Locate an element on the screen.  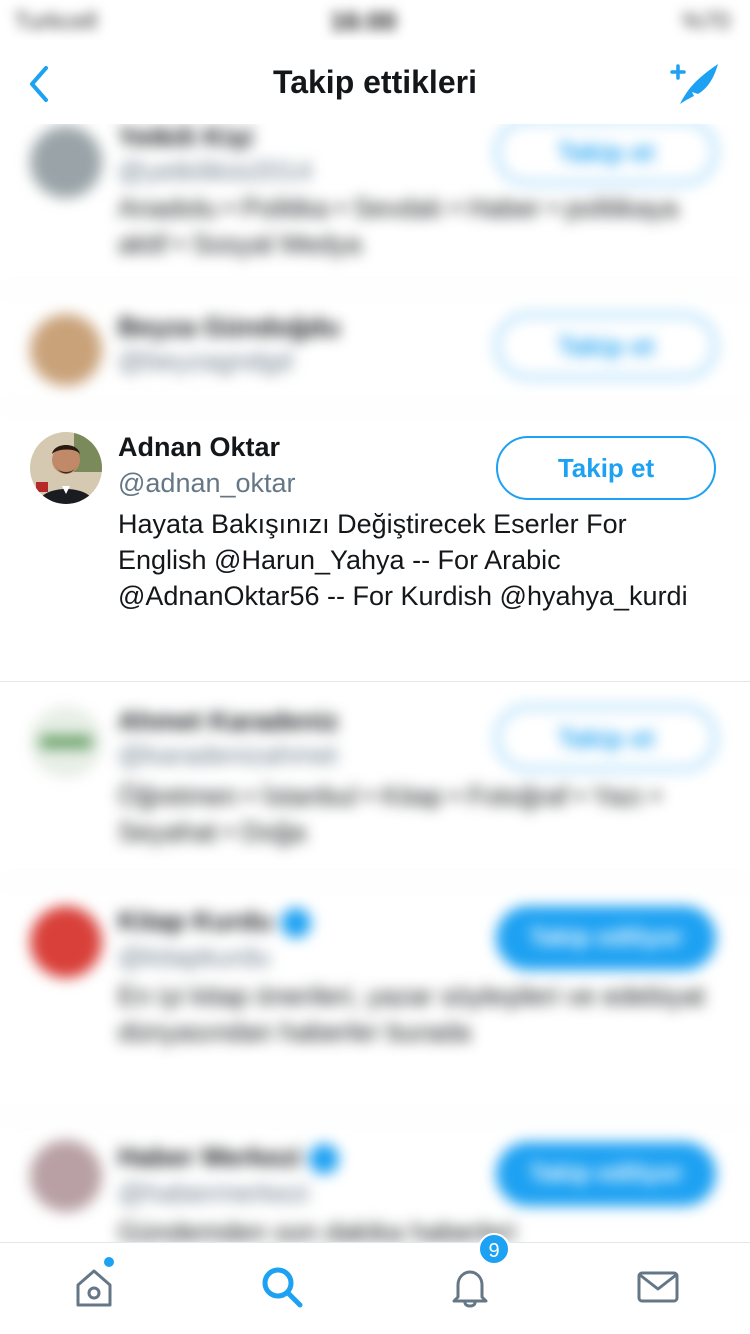
search-icon is located at coordinates (282, 1287).